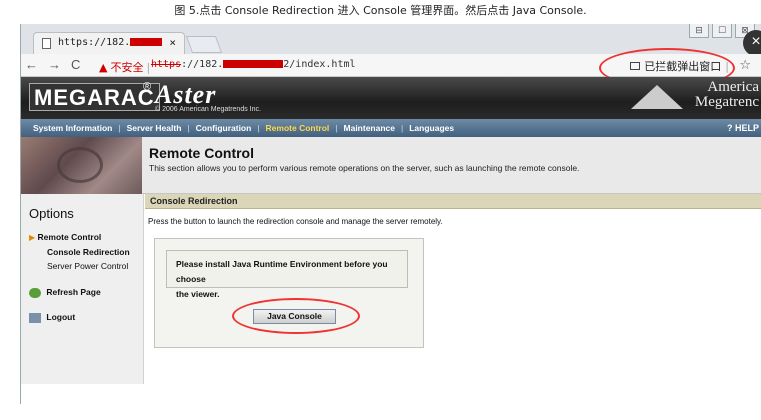 The width and height of the screenshot is (761, 420). I want to click on security-warning: ▲ 不安全 |, so click(124, 67).